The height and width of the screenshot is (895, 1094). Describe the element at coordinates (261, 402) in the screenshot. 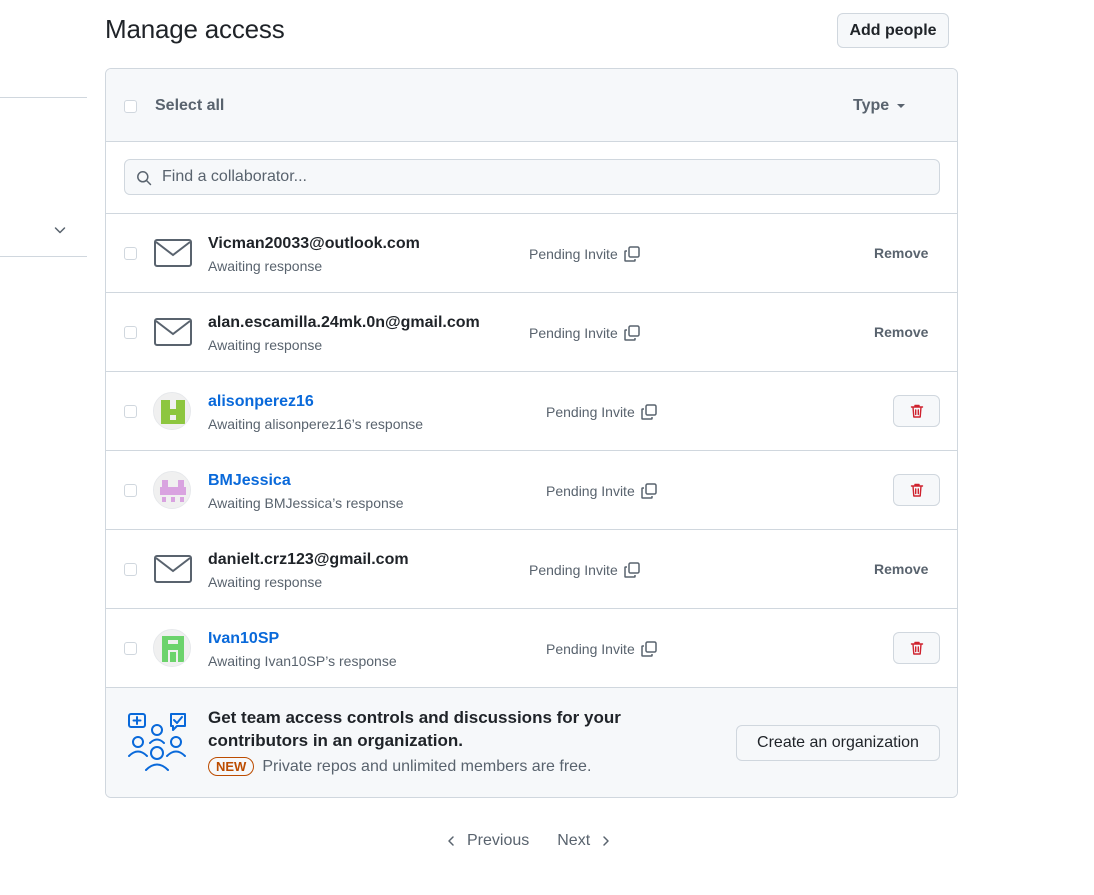

I see `member-username-link: alisonperez16` at that location.